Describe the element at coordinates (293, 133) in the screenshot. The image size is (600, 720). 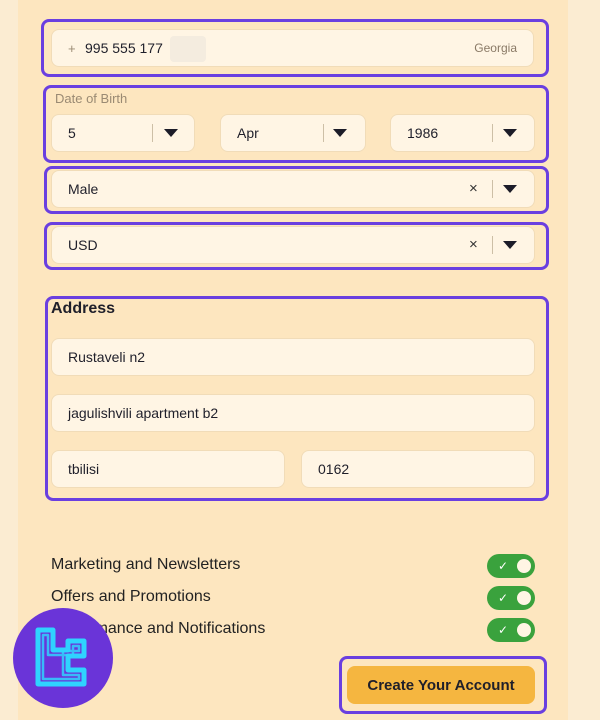
I see `dob-month-select: Apr` at that location.